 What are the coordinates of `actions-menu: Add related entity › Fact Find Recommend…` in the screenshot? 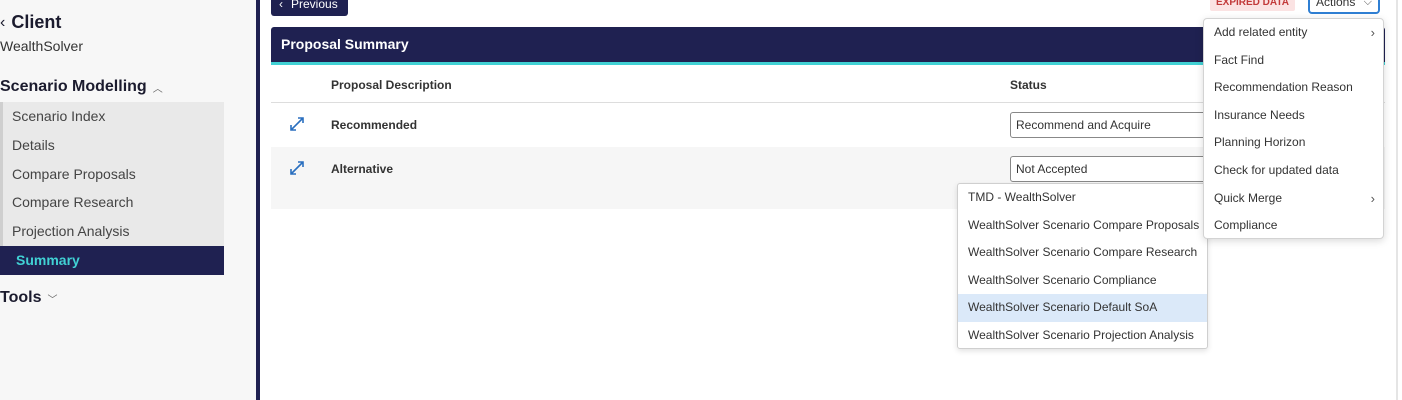 It's located at (1293, 128).